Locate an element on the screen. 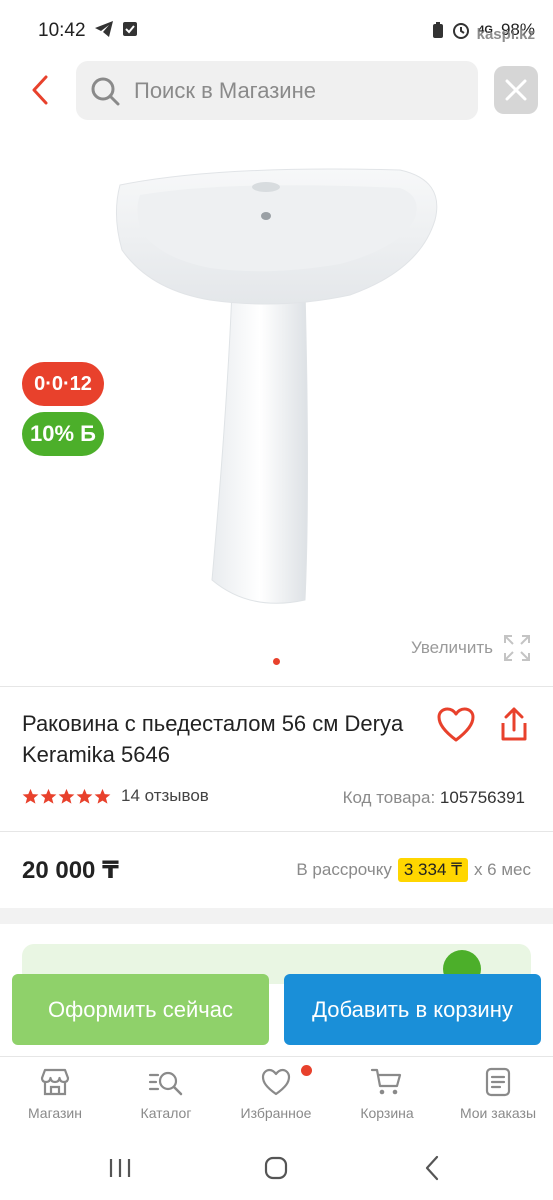 This screenshot has height=1200, width=553. close-icon is located at coordinates (516, 90).